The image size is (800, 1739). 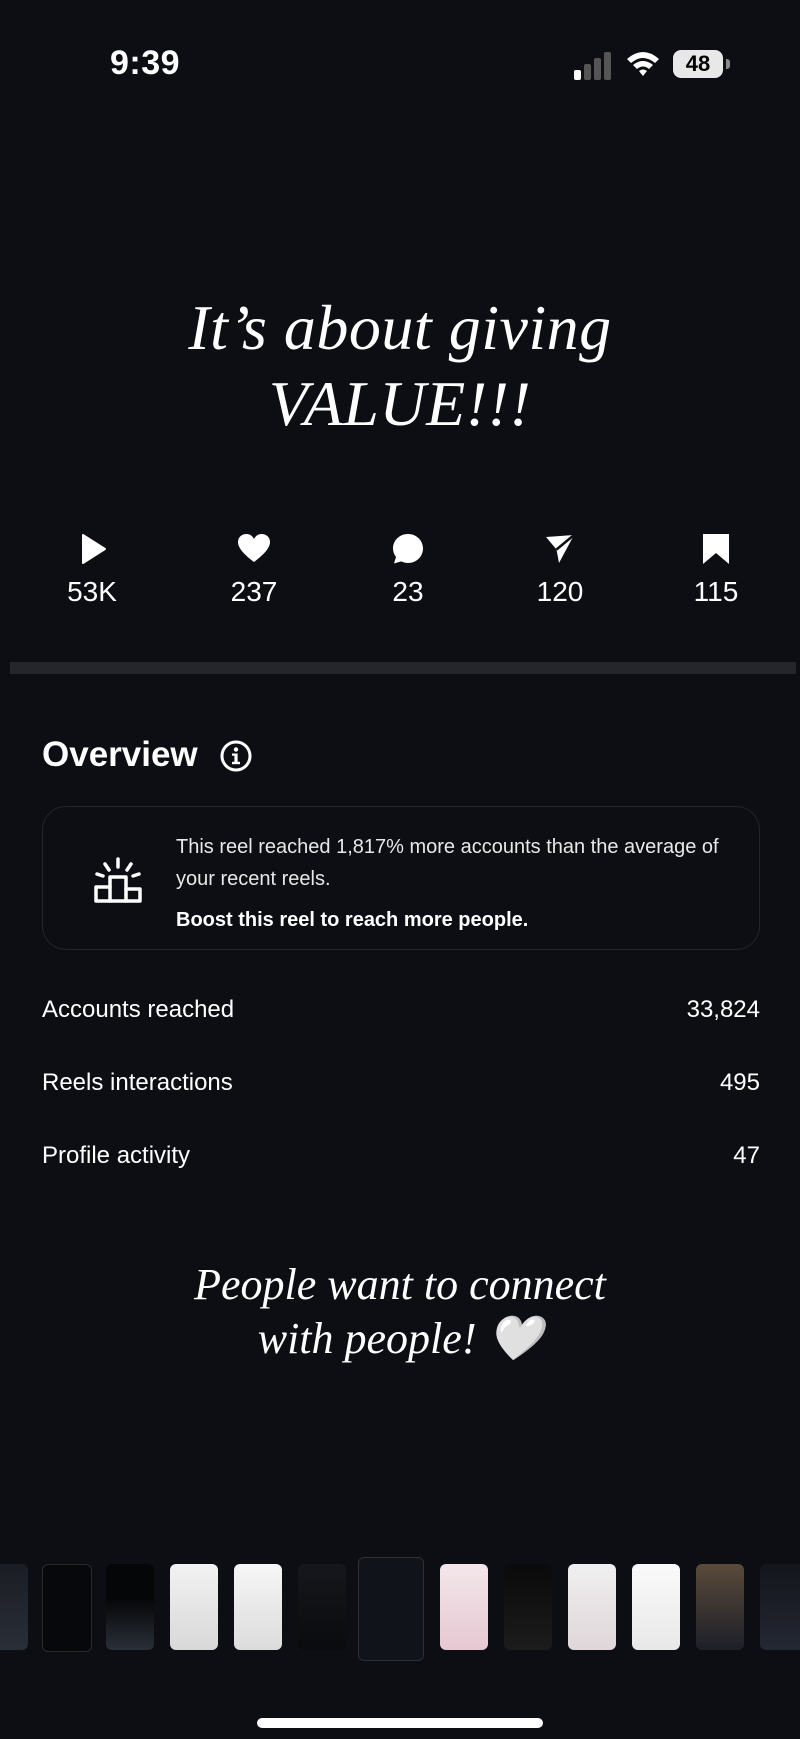 I want to click on metric-accounts-reached: Accounts reached 33,824, so click(x=401, y=1016).